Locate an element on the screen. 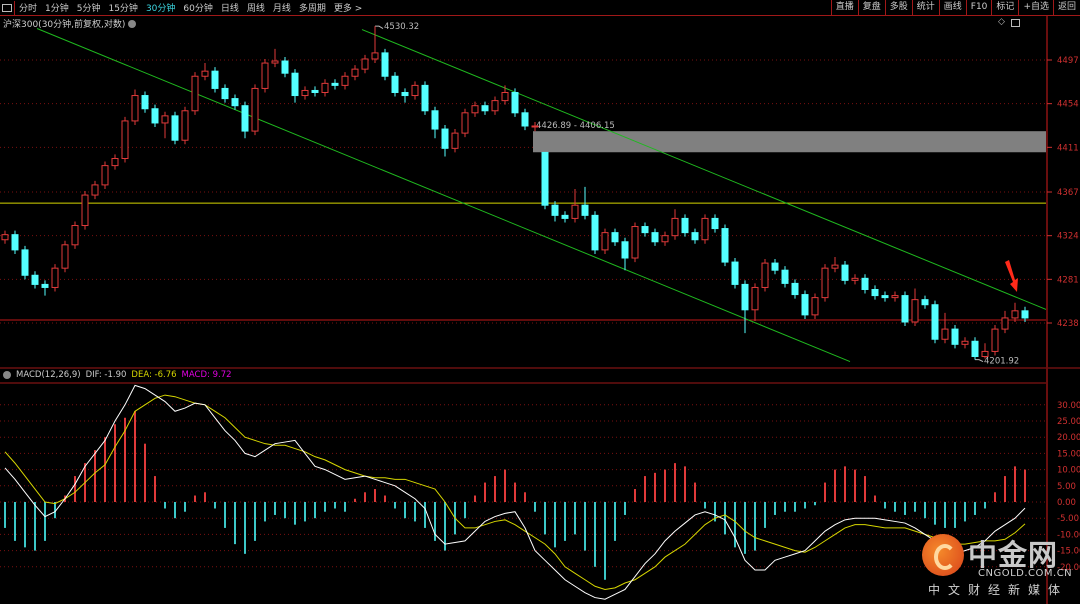 The width and height of the screenshot is (1080, 604). tab-6: 日线 is located at coordinates (230, 7).